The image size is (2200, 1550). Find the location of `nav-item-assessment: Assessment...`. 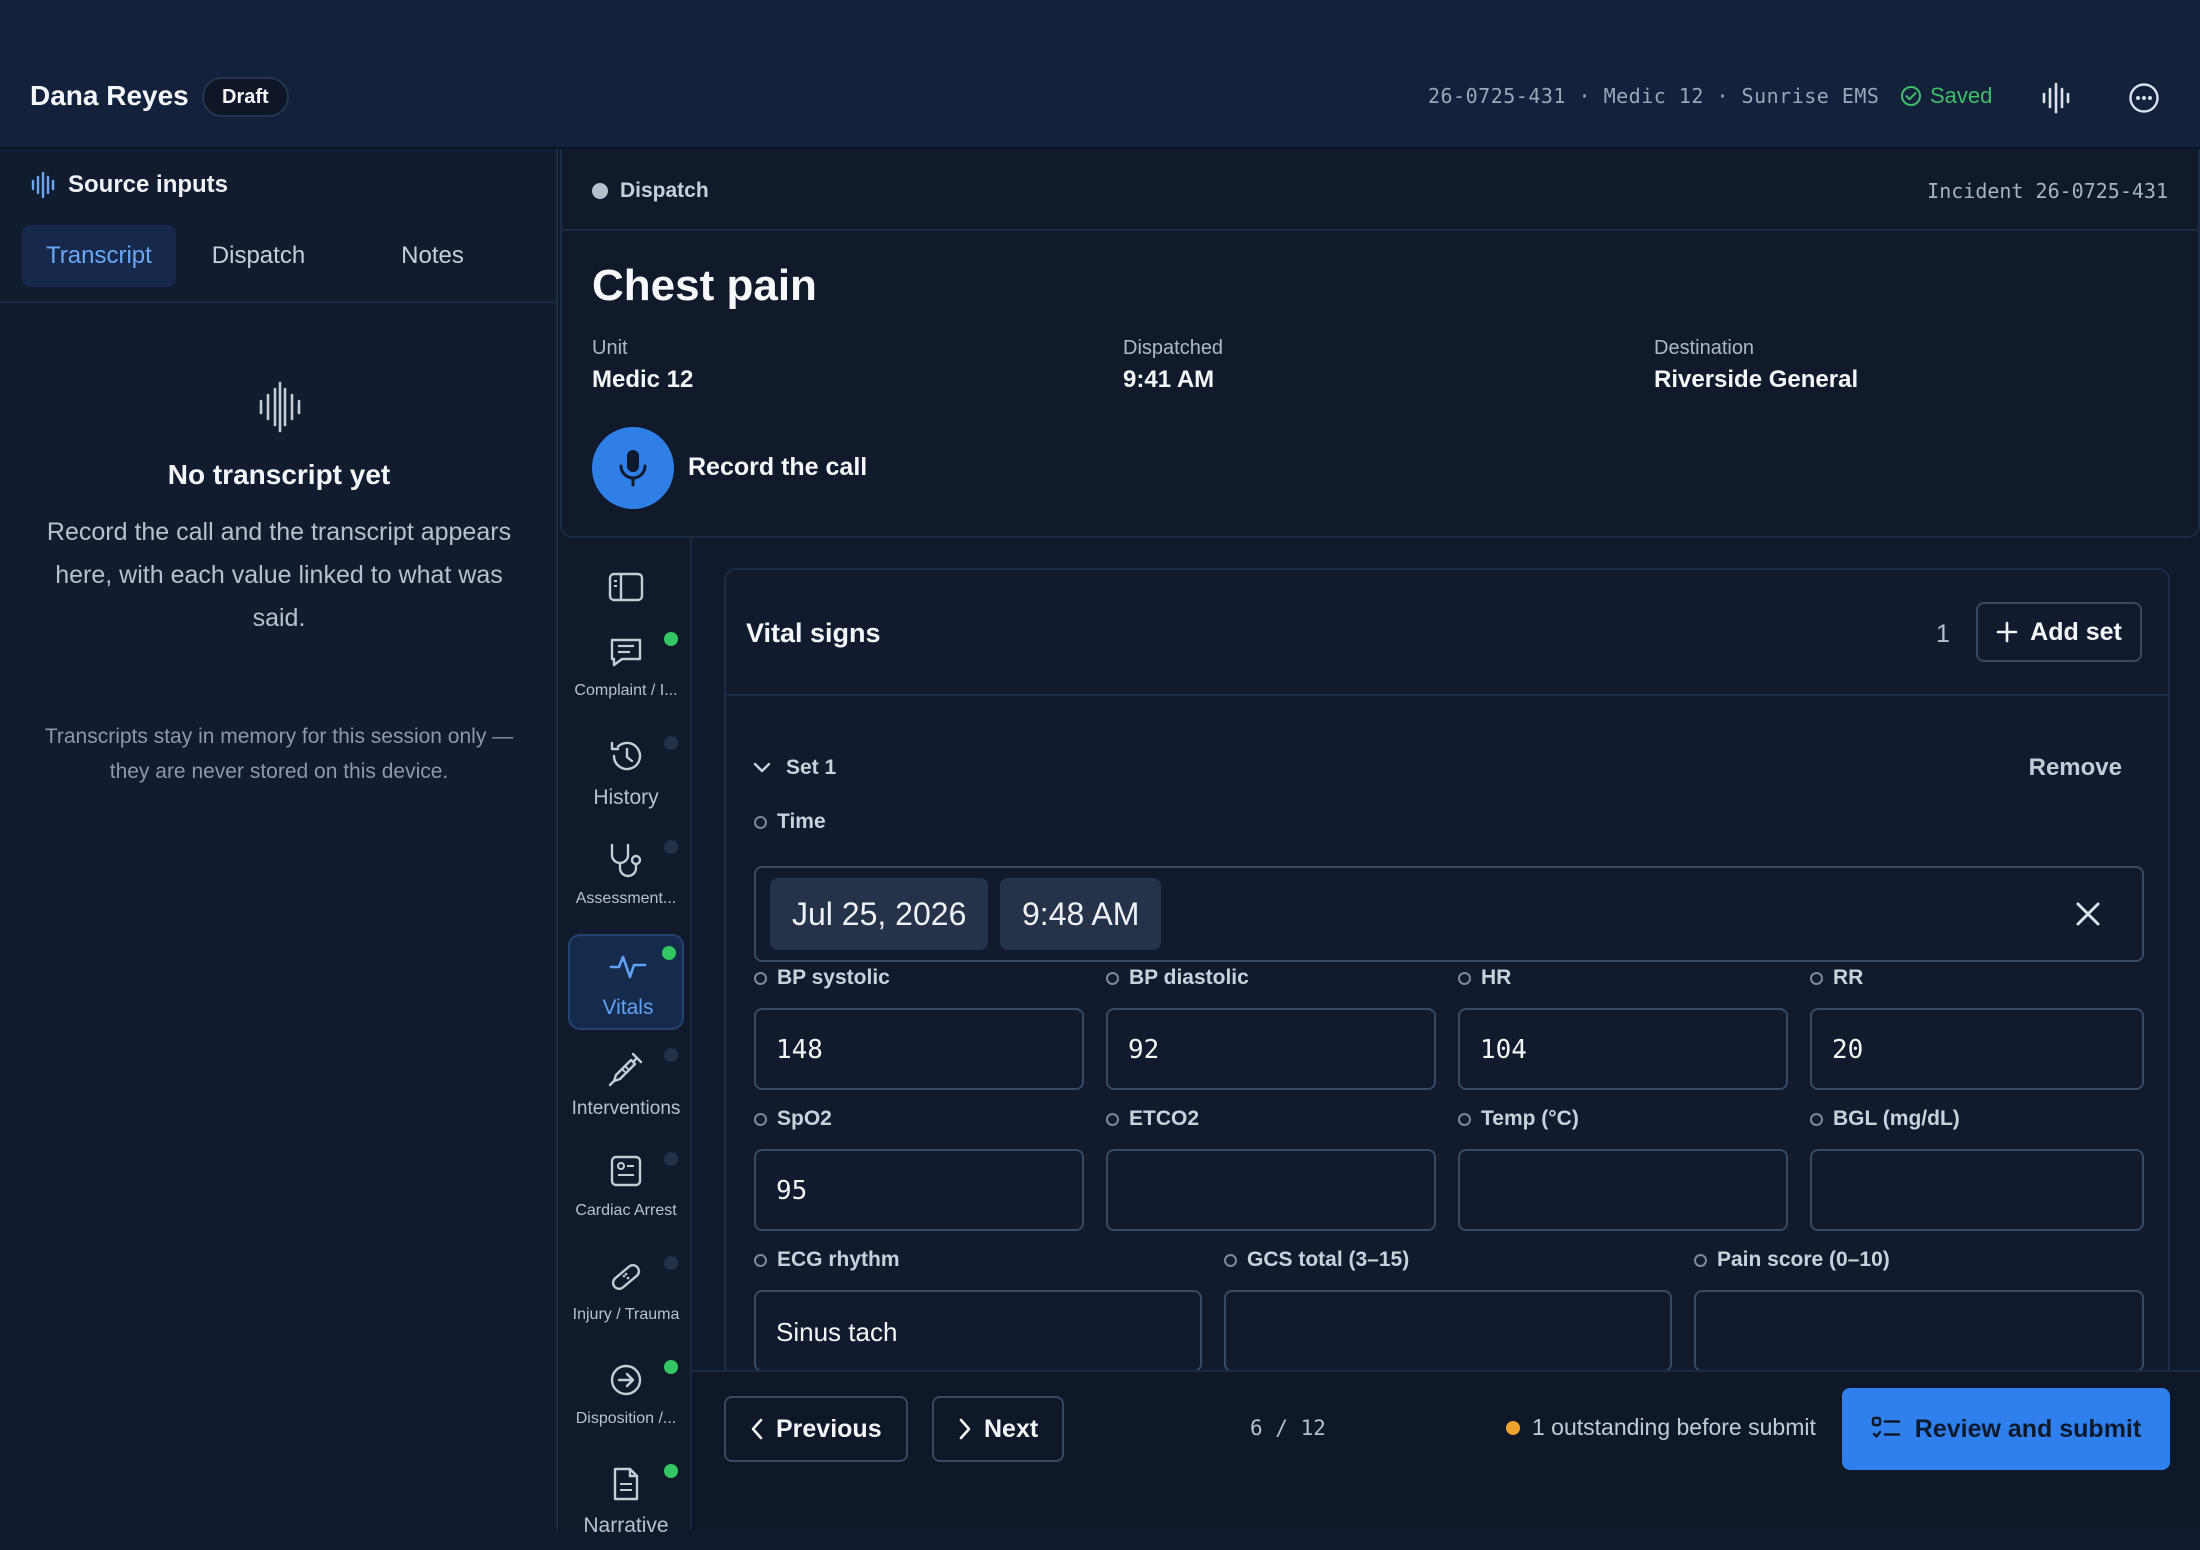

nav-item-assessment: Assessment... is located at coordinates (626, 878).